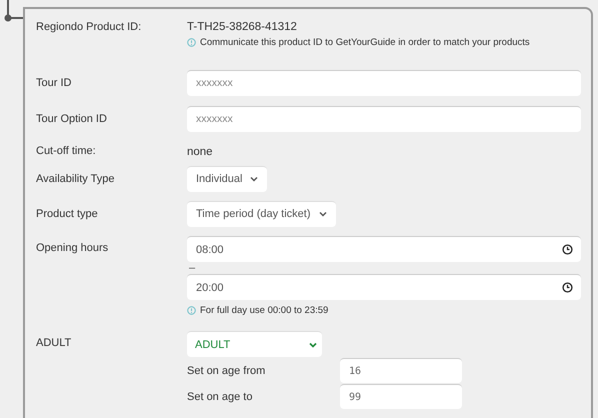  I want to click on field-label: Availability Type, so click(76, 179).